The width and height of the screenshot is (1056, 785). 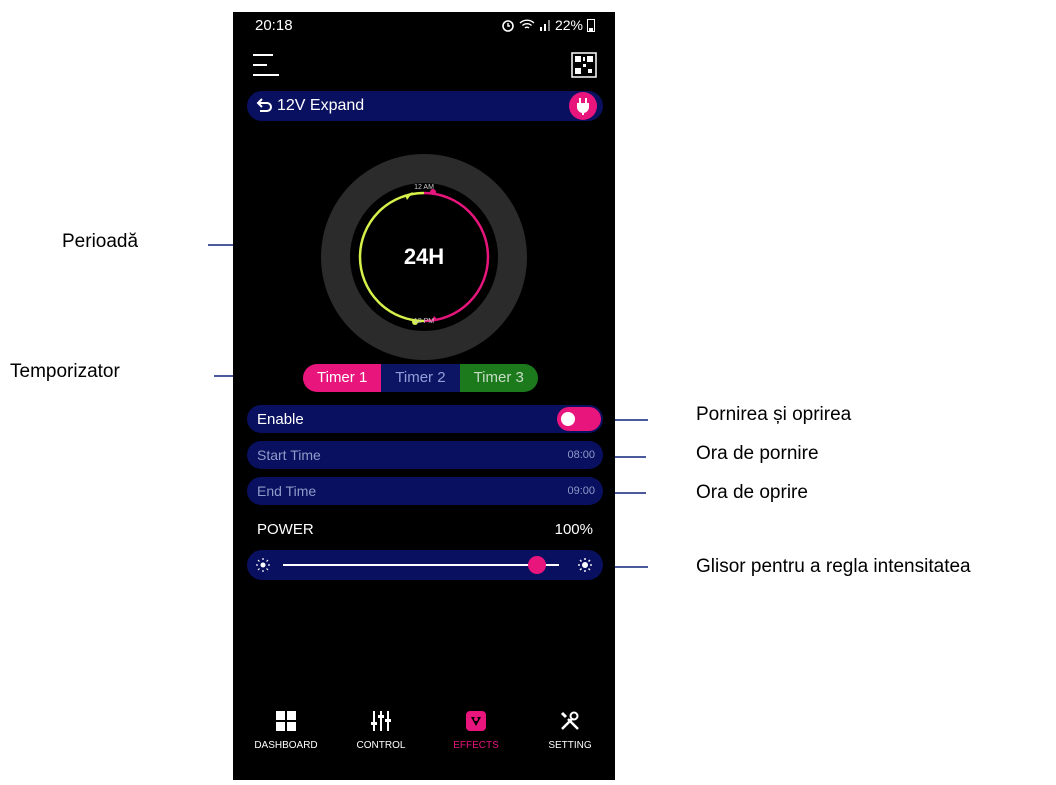 I want to click on timer-tabs: Timer 1 Timer 2 Timer 3, so click(x=420, y=378).